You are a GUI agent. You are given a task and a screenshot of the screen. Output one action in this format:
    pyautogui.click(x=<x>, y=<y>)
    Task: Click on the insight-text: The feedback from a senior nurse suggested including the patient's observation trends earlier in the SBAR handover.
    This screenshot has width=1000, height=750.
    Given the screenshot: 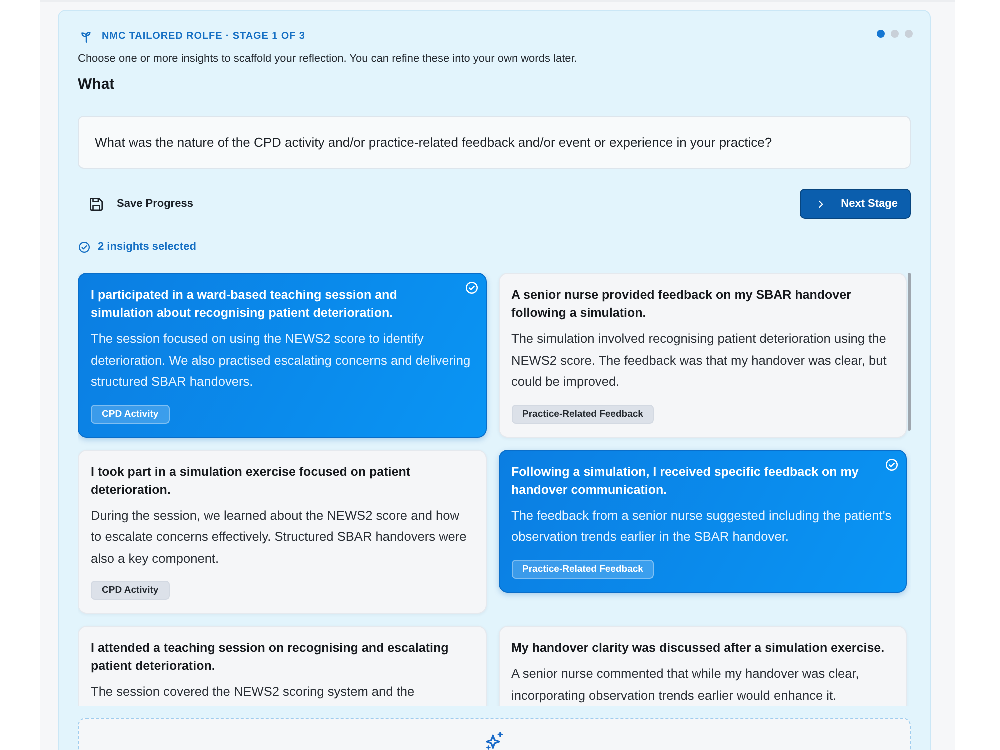 What is the action you would take?
    pyautogui.click(x=702, y=526)
    